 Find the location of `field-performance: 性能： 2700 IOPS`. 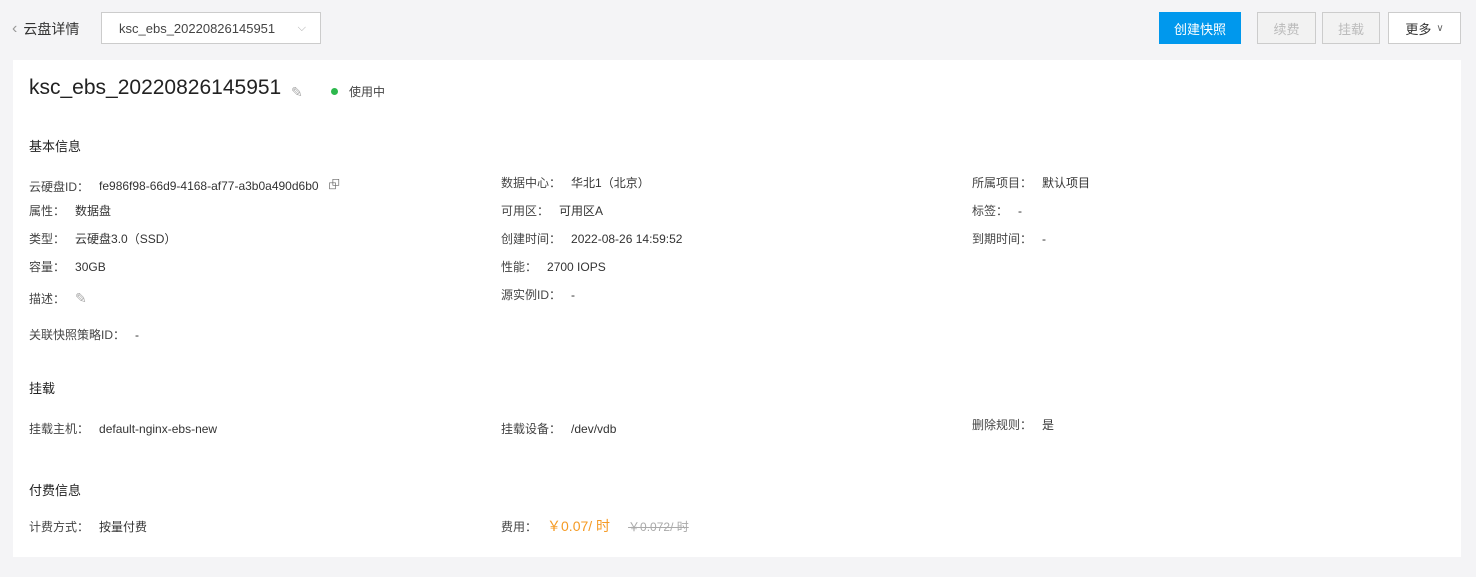

field-performance: 性能： 2700 IOPS is located at coordinates (553, 266).